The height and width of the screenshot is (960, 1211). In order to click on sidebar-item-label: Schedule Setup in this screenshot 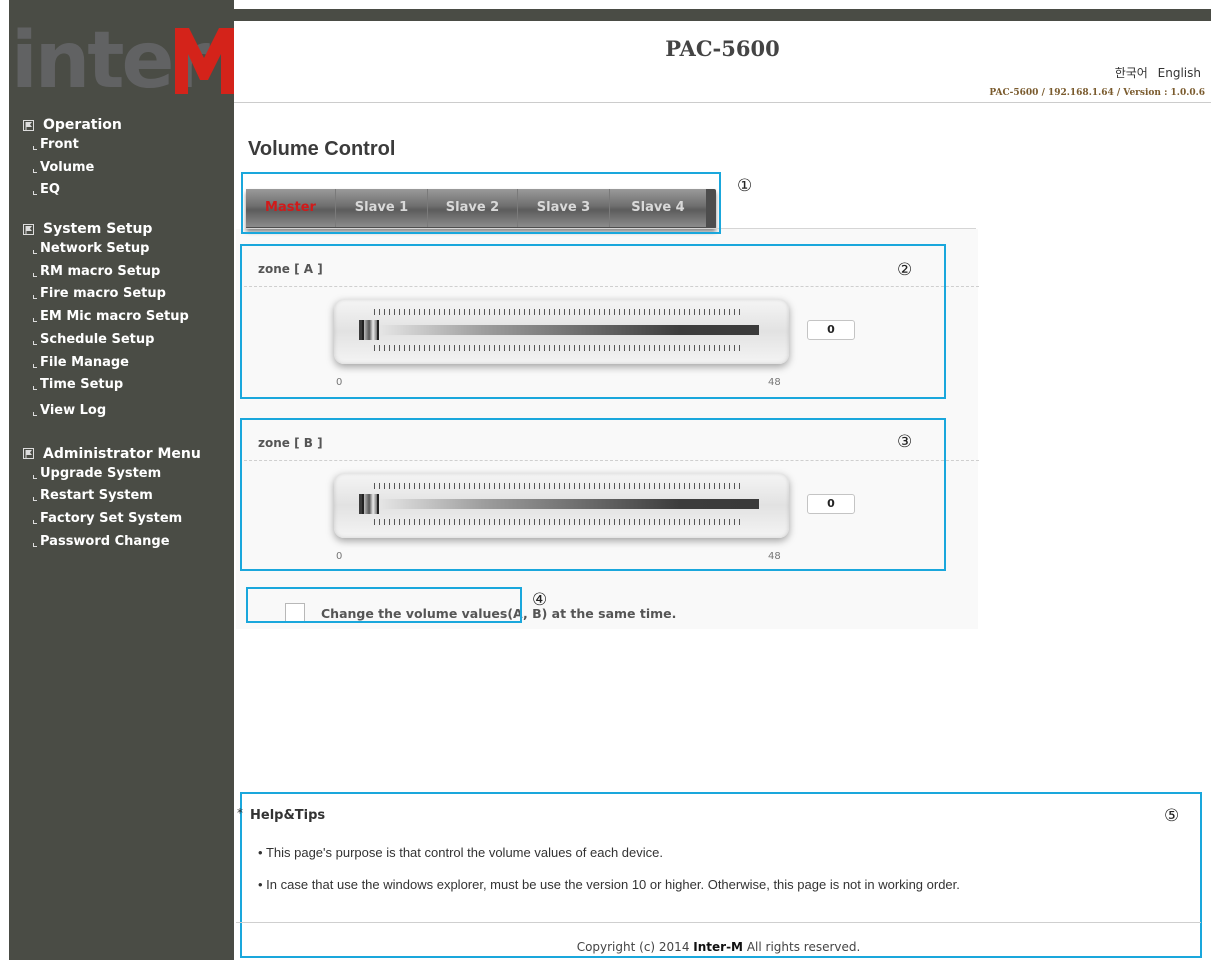, I will do `click(97, 339)`.